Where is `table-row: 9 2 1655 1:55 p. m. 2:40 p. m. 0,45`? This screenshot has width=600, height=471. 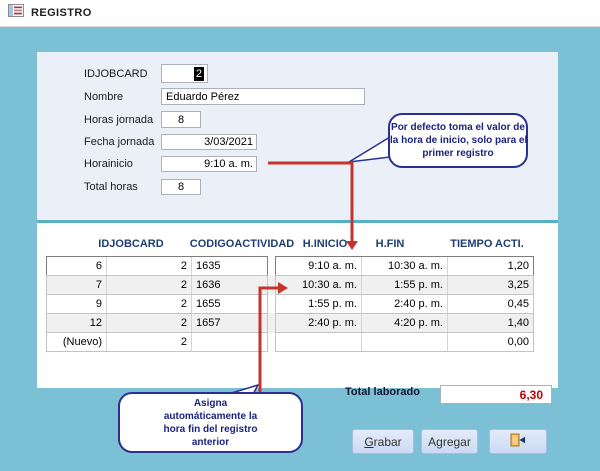 table-row: 9 2 1655 1:55 p. m. 2:40 p. m. 0,45 is located at coordinates (290, 304).